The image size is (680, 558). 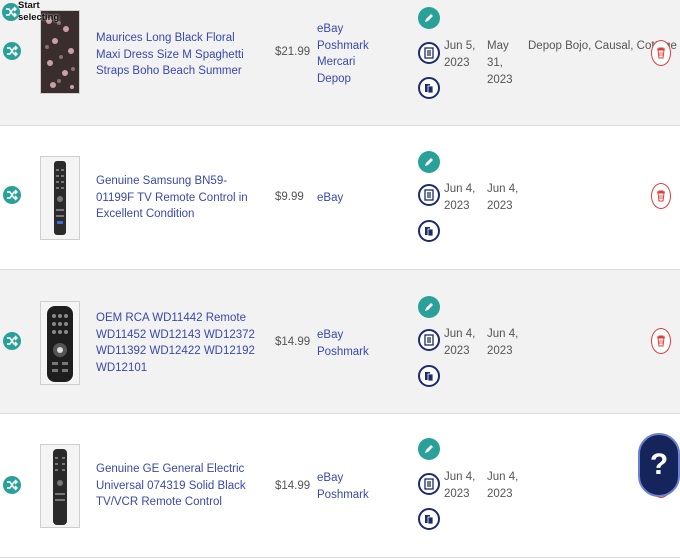 I want to click on marketplace-link: Mercari, so click(x=343, y=62).